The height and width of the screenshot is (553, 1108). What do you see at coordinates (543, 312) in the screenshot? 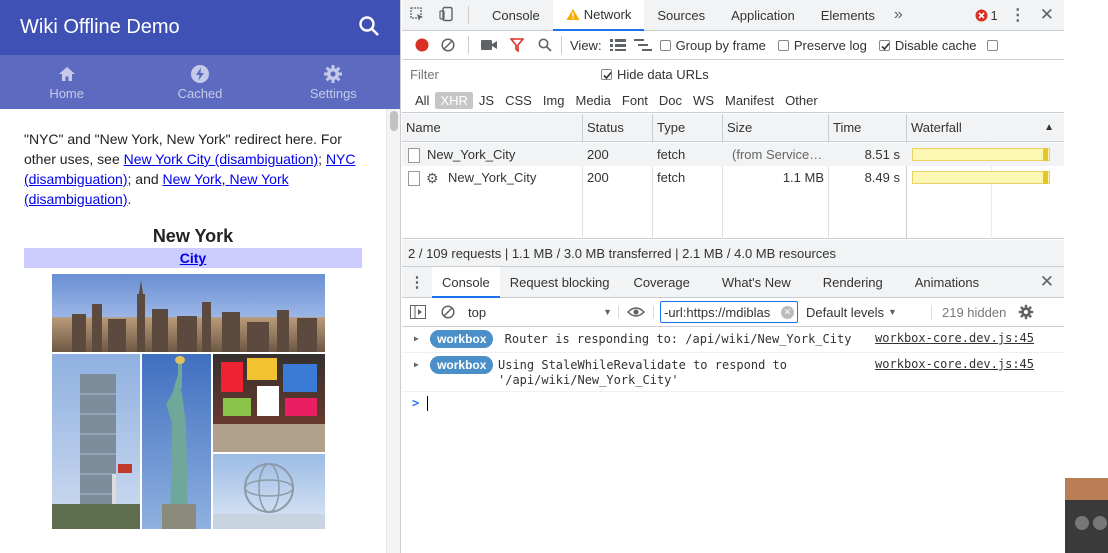
I see `context-select: top ▼` at bounding box center [543, 312].